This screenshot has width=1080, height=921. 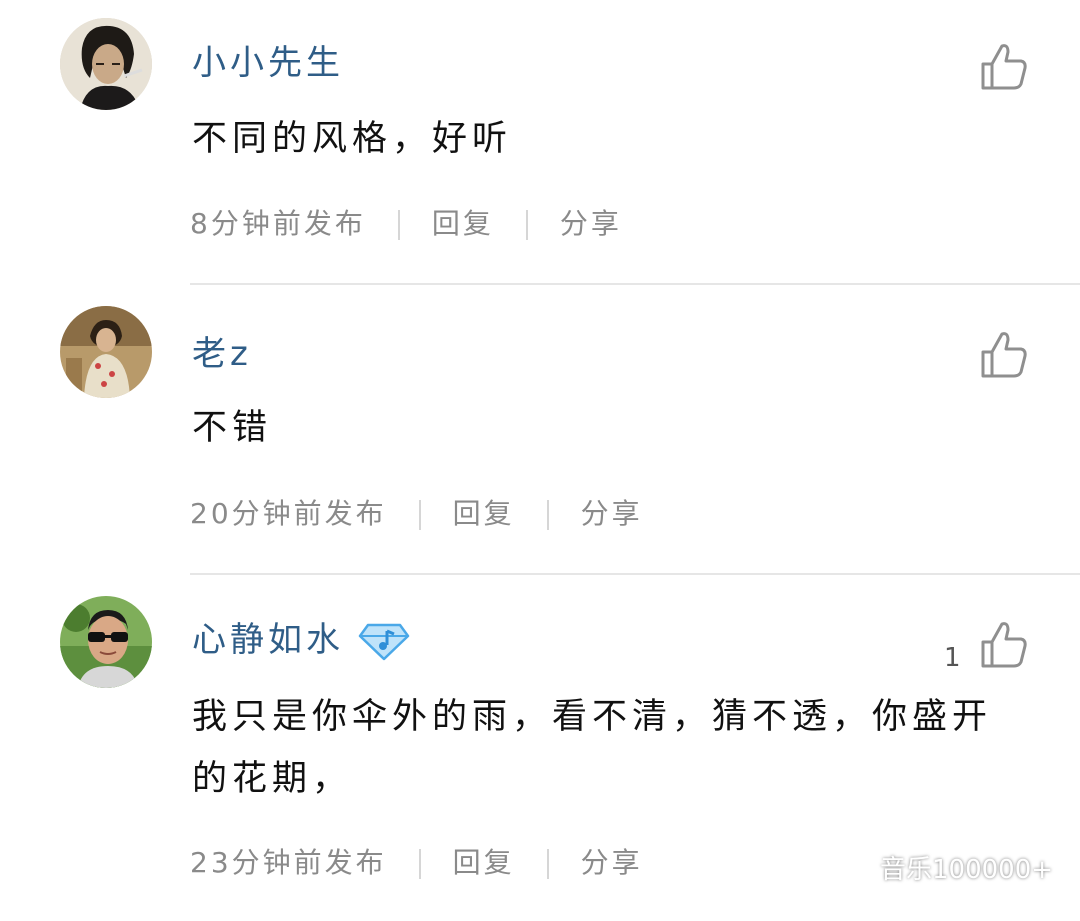 I want to click on watermark-text: 音乐100000+, so click(x=967, y=870).